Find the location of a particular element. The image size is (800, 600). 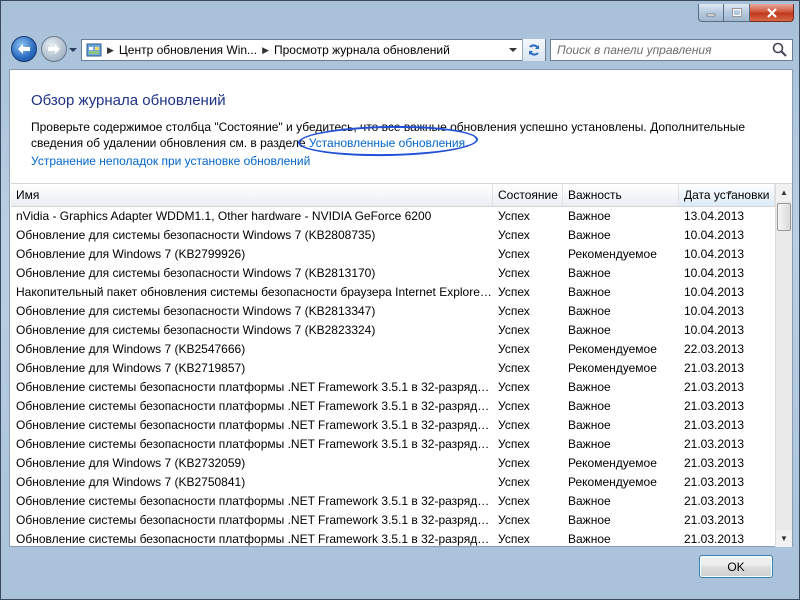

list-header: Имя Состояние Важность ▼ Дата установки is located at coordinates (393, 195).